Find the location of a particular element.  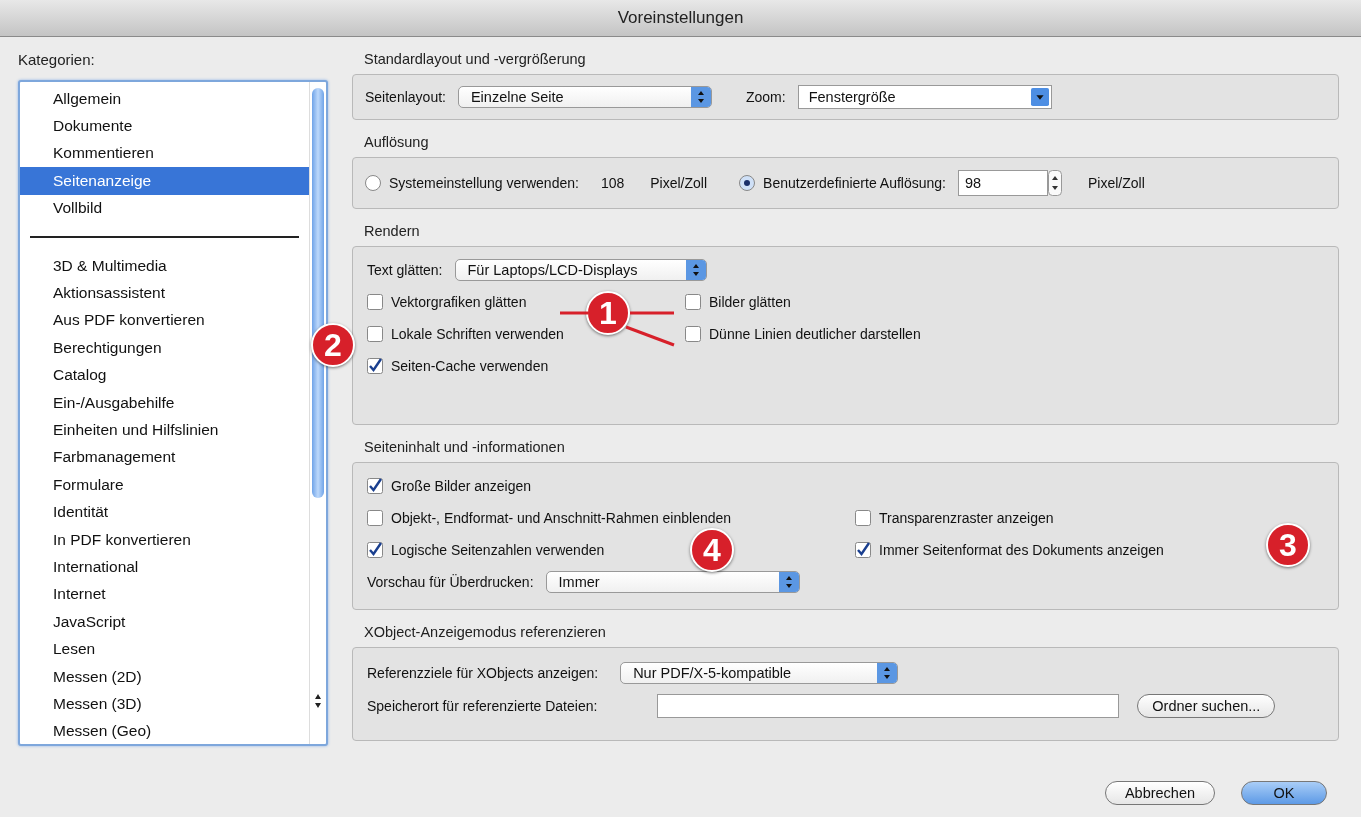

category-item: Internet is located at coordinates (164, 594).